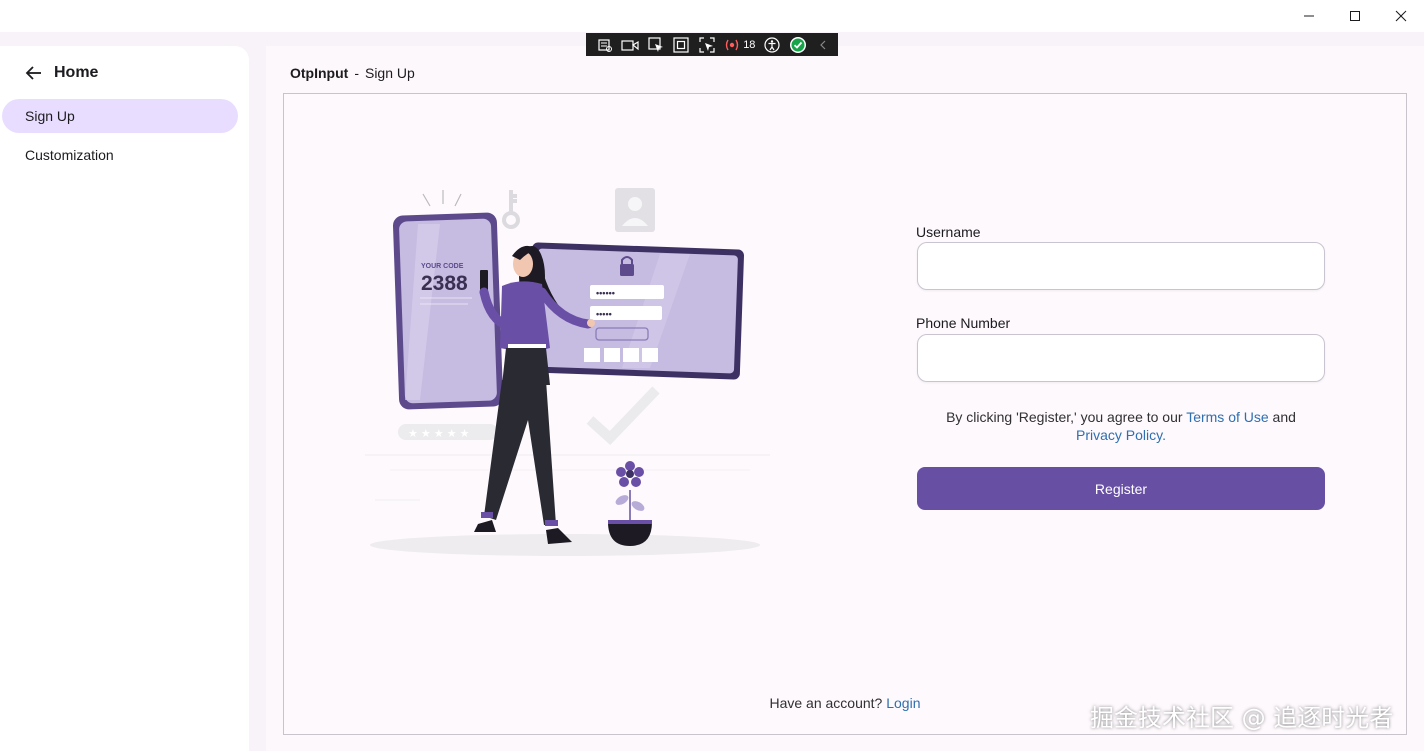  I want to click on minimize-icon, so click(1309, 16).